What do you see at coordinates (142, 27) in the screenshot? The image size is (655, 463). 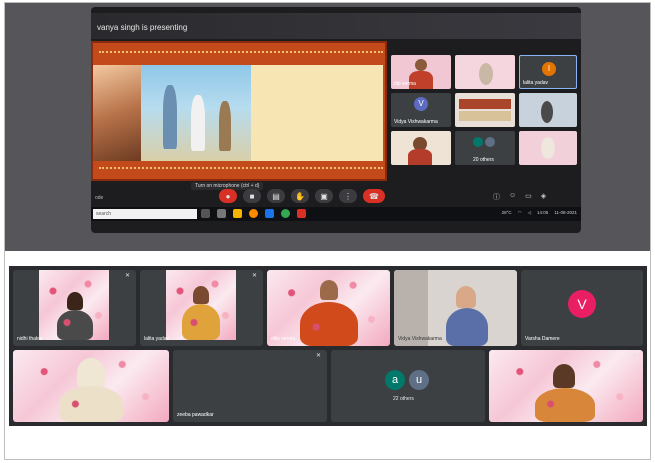 I see `presenting-text: vanya singh is presenting` at bounding box center [142, 27].